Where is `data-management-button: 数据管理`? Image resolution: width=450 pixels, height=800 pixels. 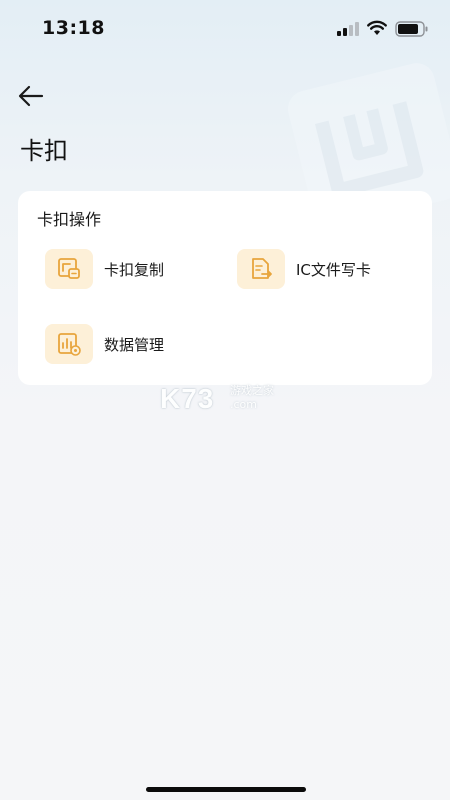 data-management-button: 数据管理 is located at coordinates (104, 344).